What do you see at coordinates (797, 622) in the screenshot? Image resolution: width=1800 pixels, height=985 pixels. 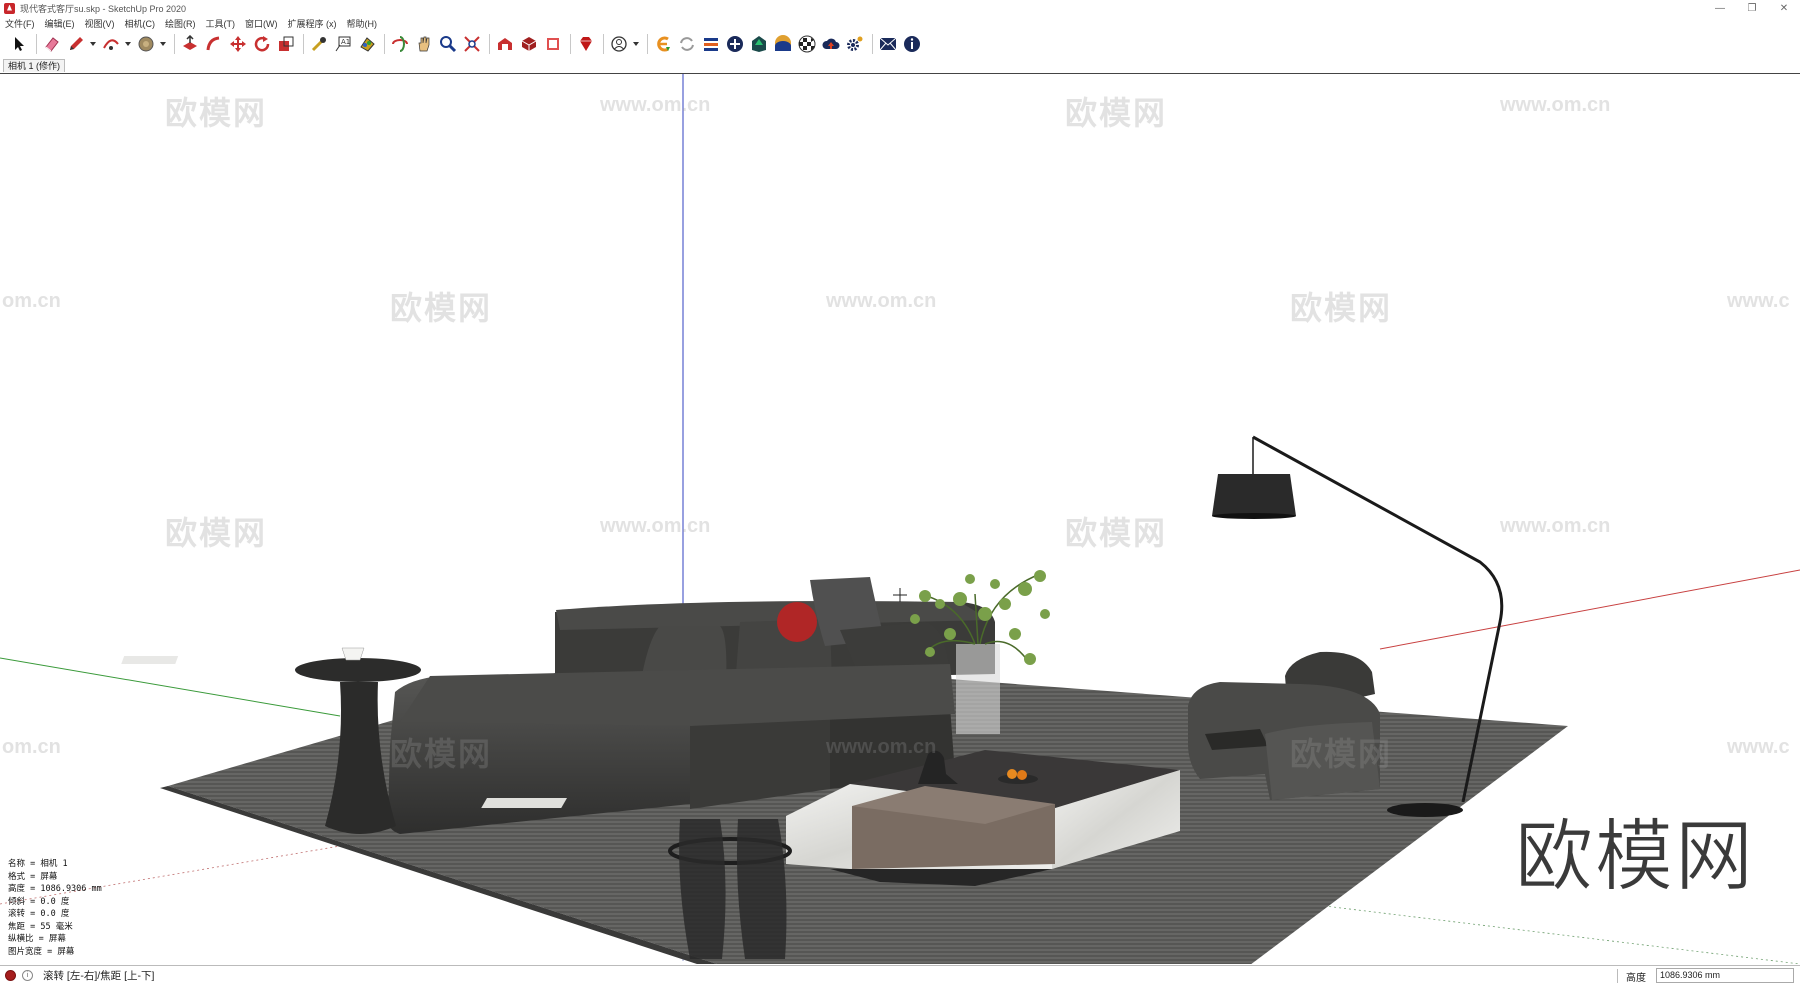 I see `red-ball-pillow` at bounding box center [797, 622].